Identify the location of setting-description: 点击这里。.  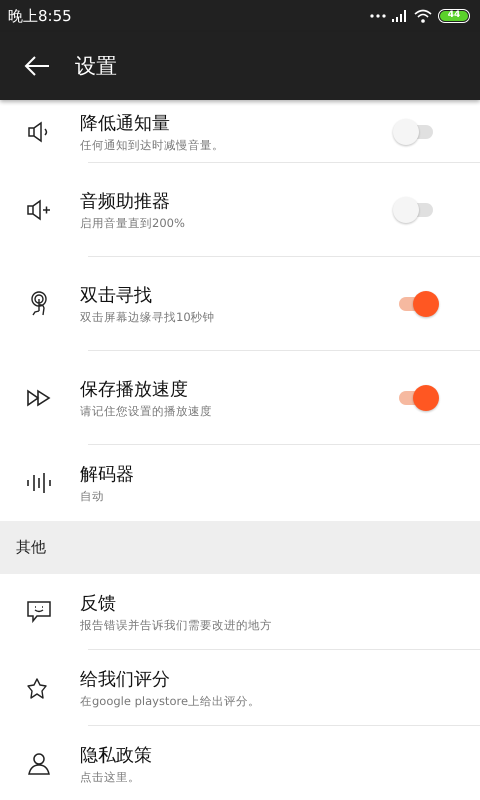
(110, 777).